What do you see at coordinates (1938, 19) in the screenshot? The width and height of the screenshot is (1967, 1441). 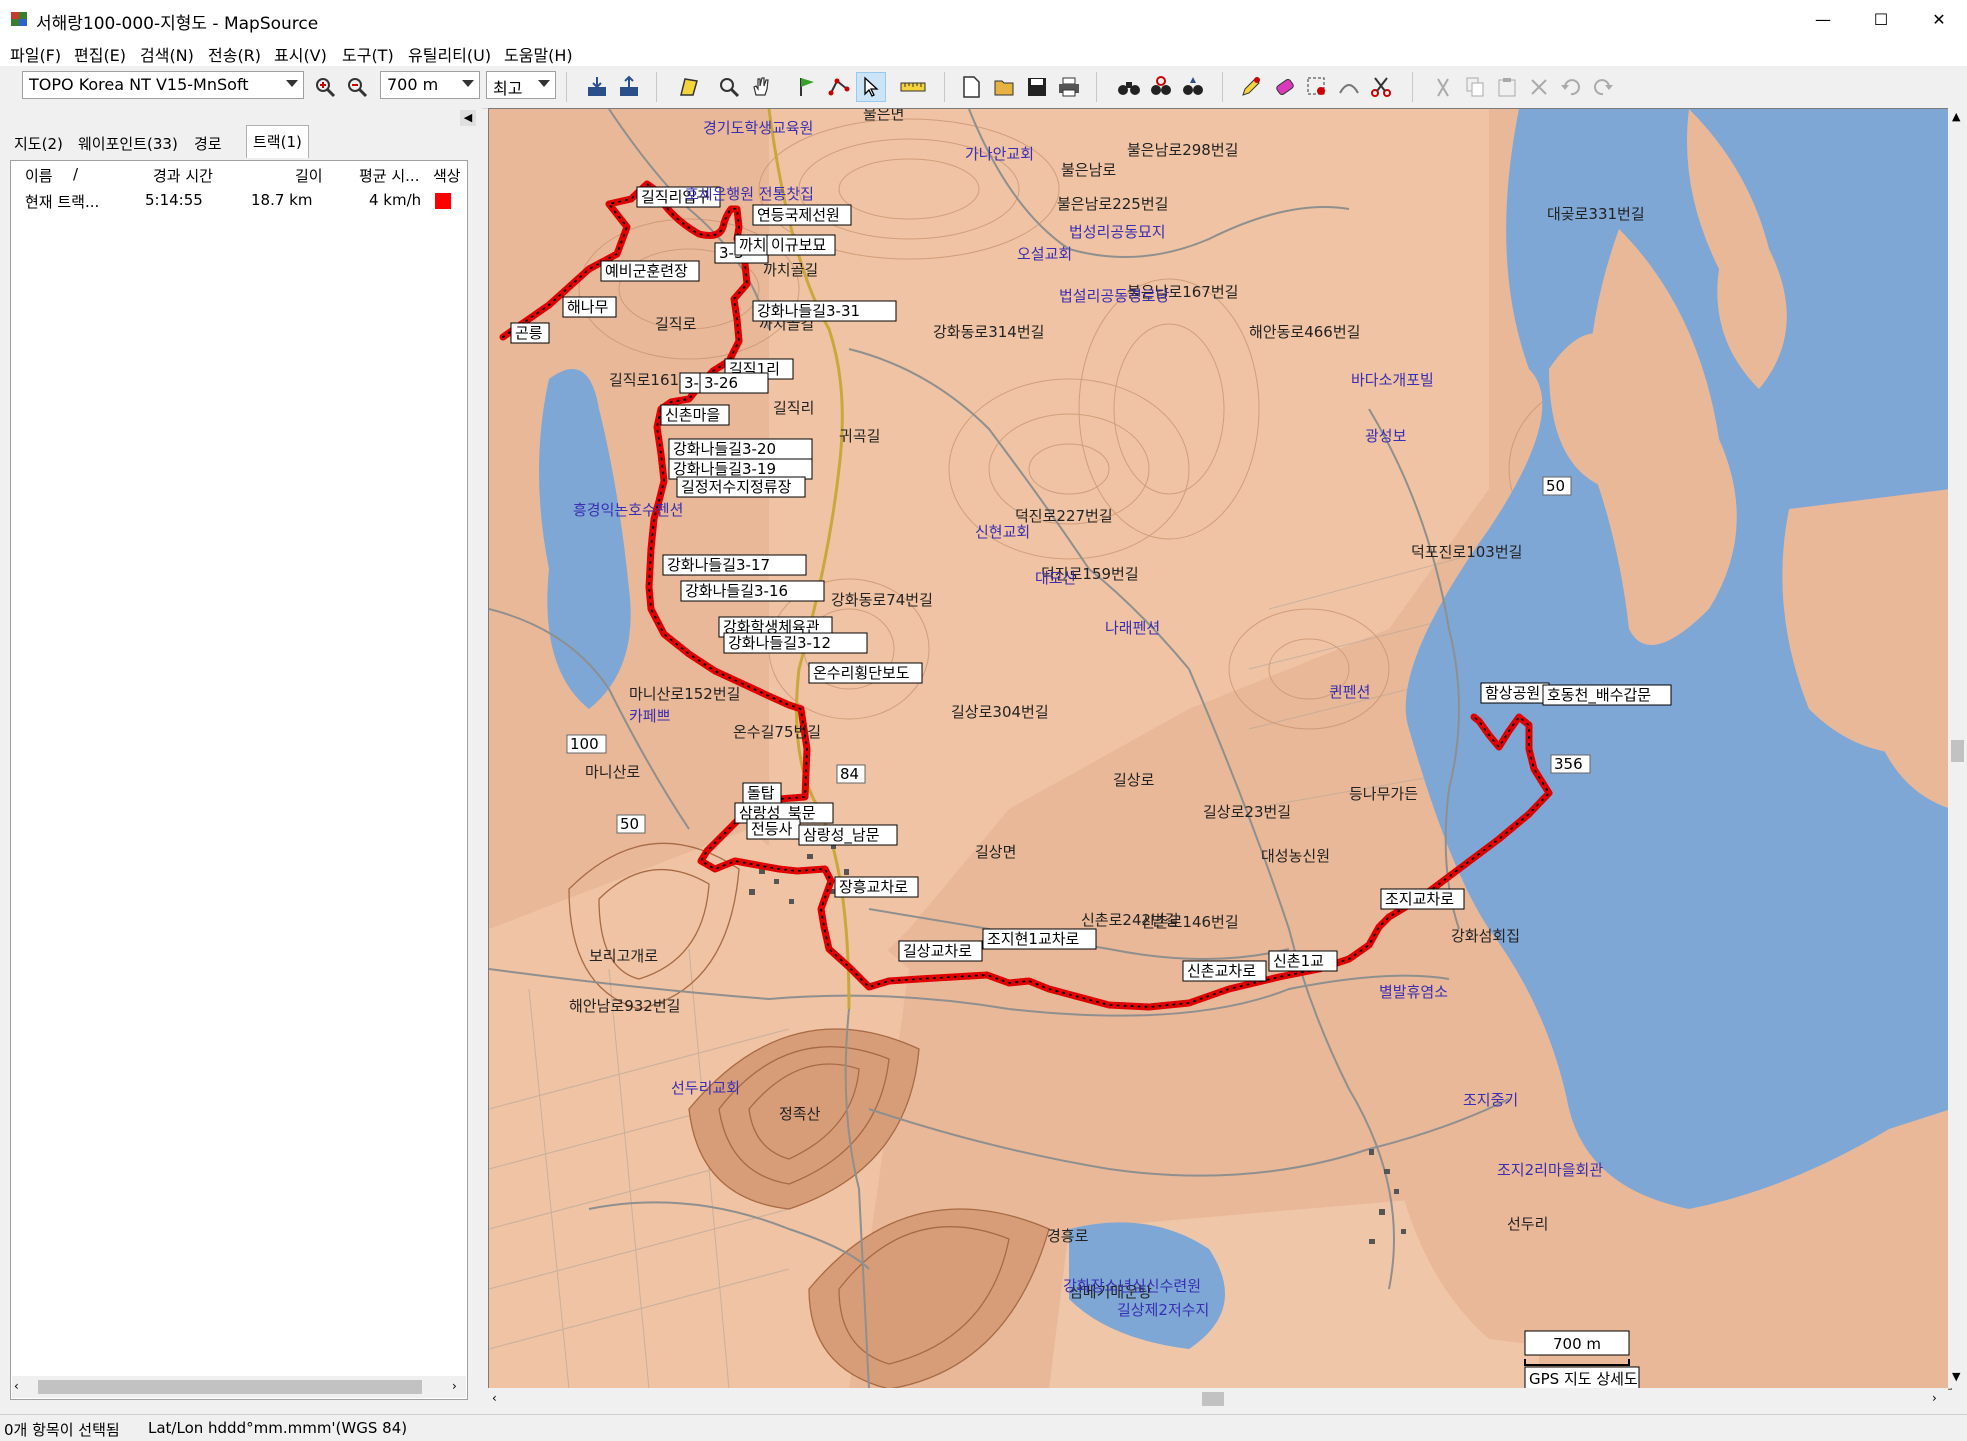 I see `close-button: ✕` at bounding box center [1938, 19].